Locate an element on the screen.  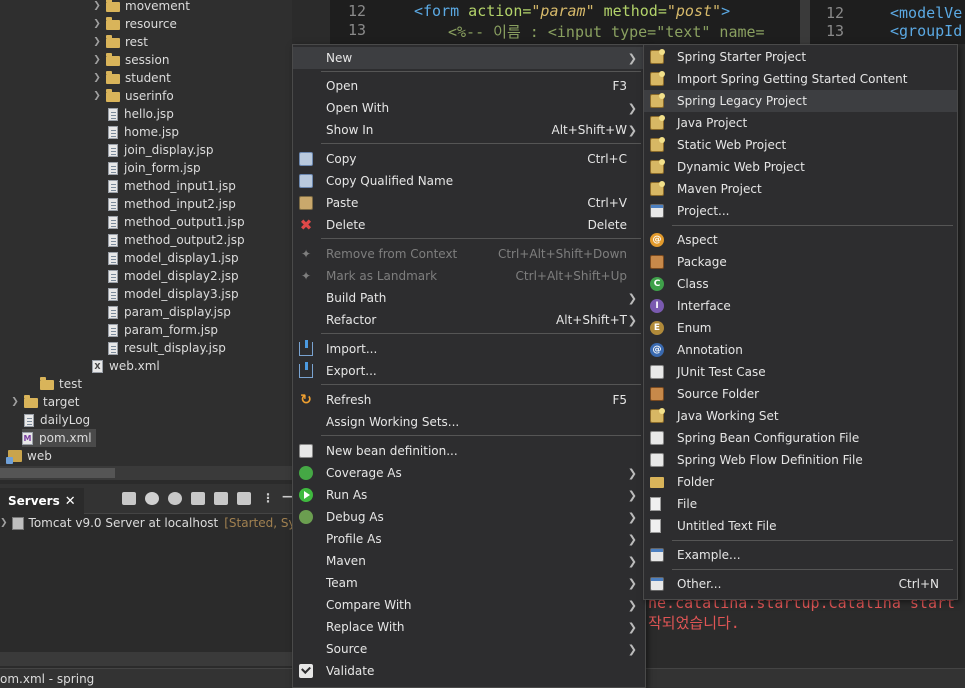
menu-item-spring-legacy-project: Spring Legacy Project is located at coordinates (800, 101).